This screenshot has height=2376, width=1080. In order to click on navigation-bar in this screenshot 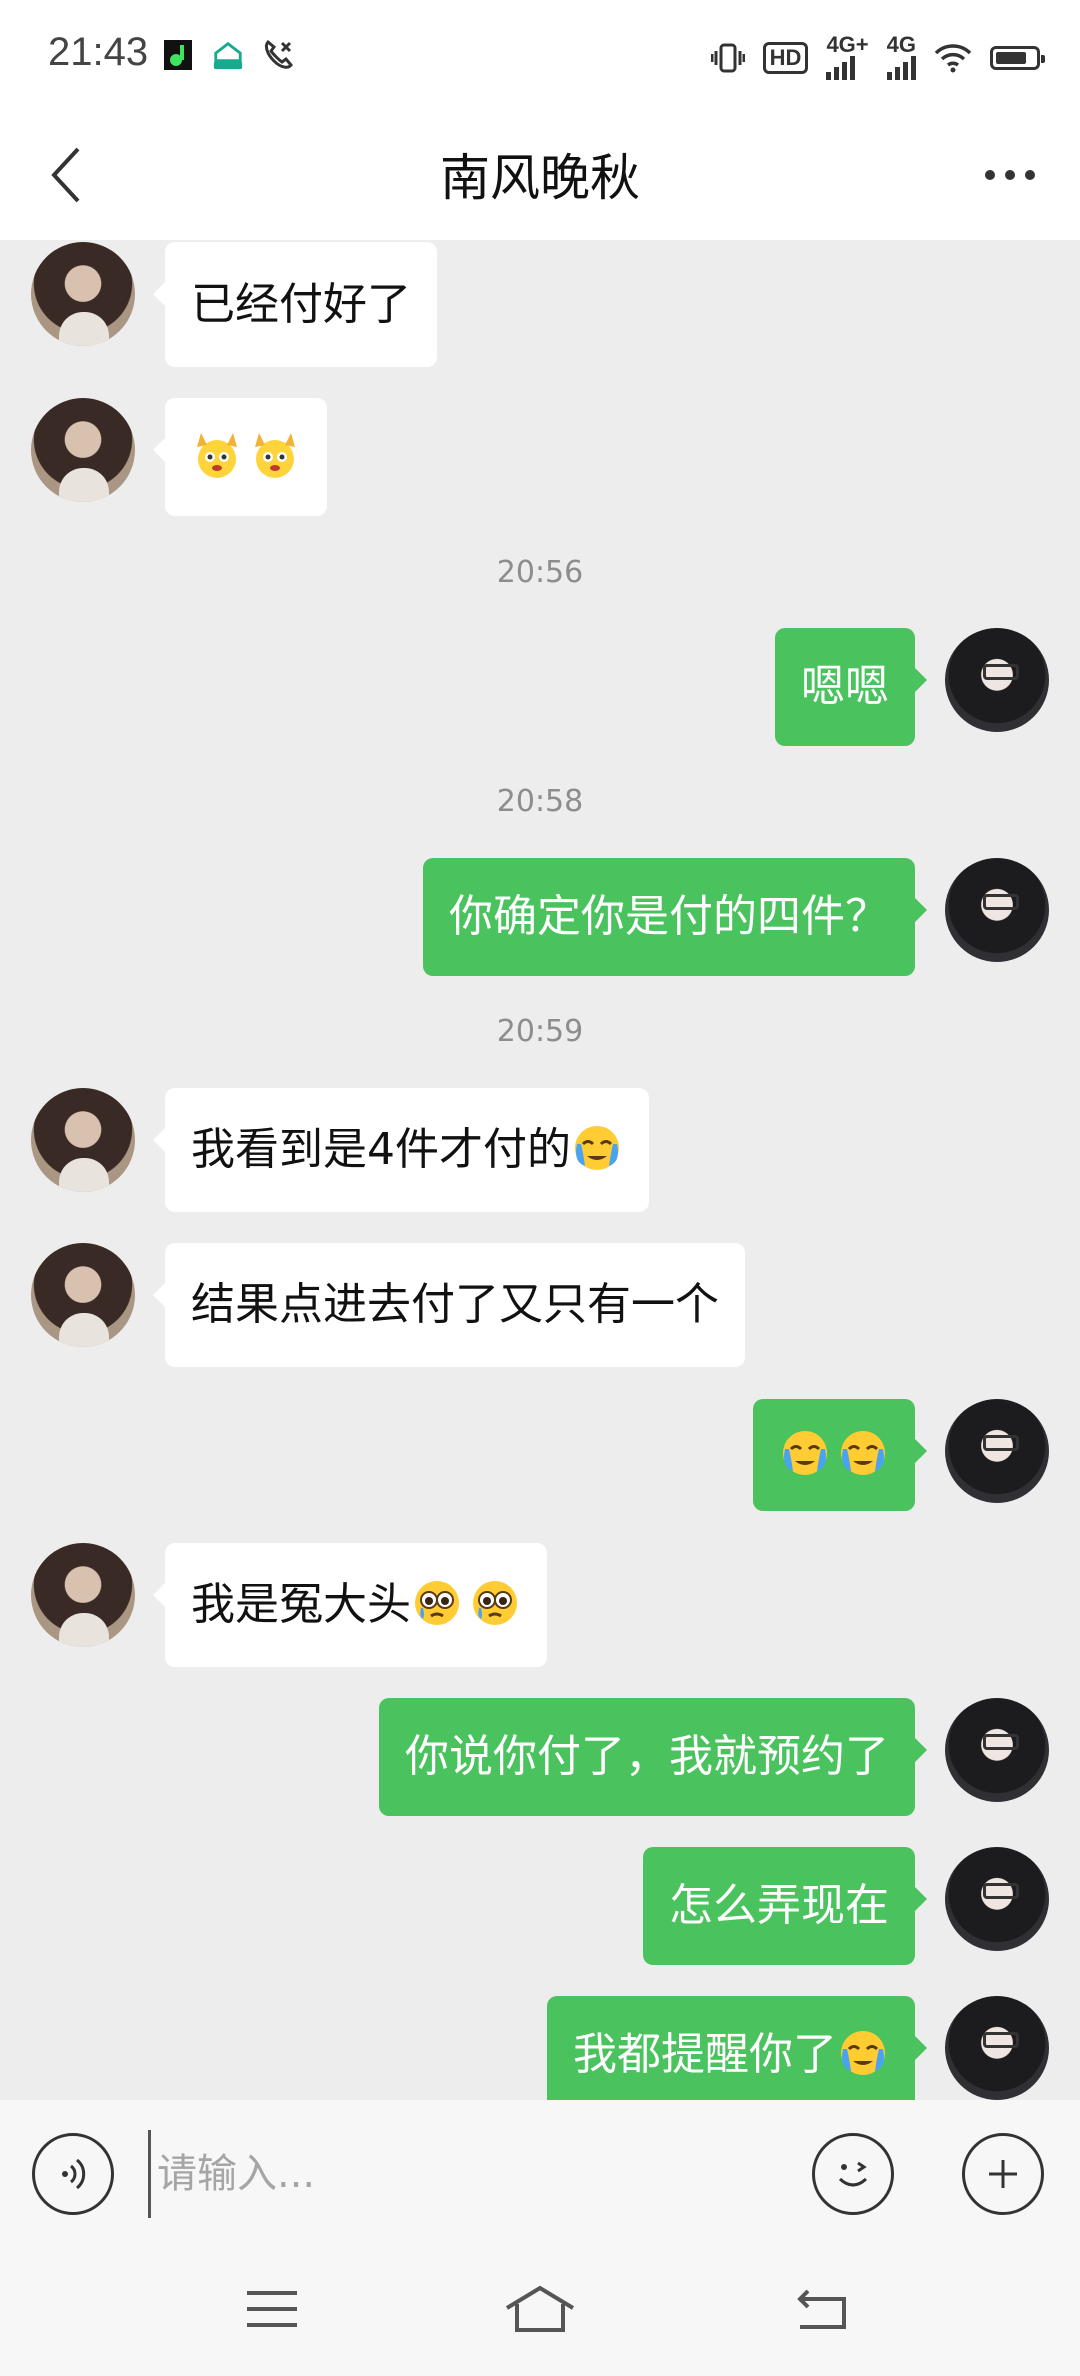, I will do `click(540, 2313)`.